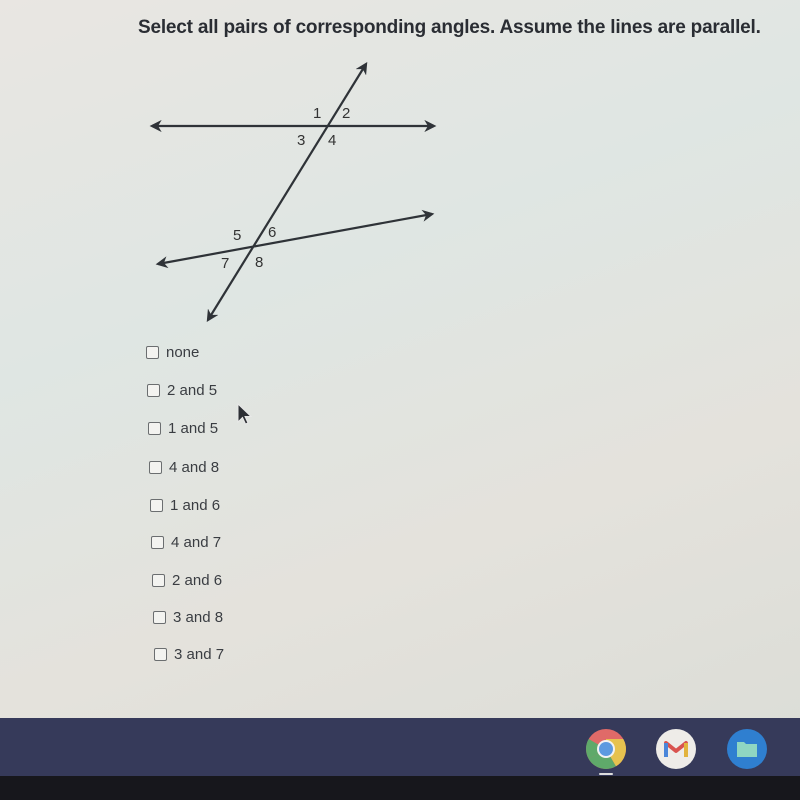  What do you see at coordinates (183, 428) in the screenshot?
I see `option-1-and-5: 1 and 5` at bounding box center [183, 428].